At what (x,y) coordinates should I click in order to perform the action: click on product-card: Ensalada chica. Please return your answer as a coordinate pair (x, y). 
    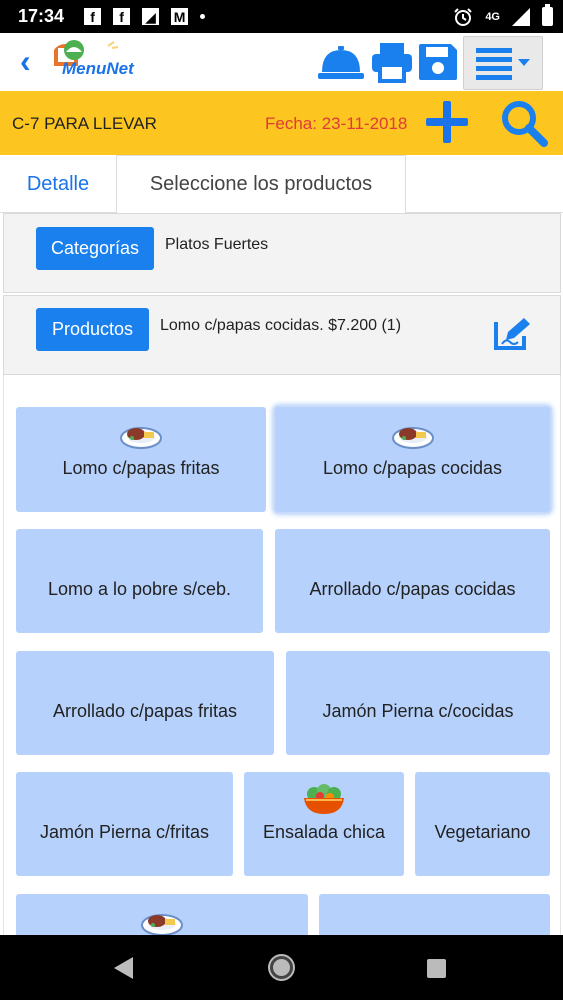
    Looking at the image, I should click on (324, 824).